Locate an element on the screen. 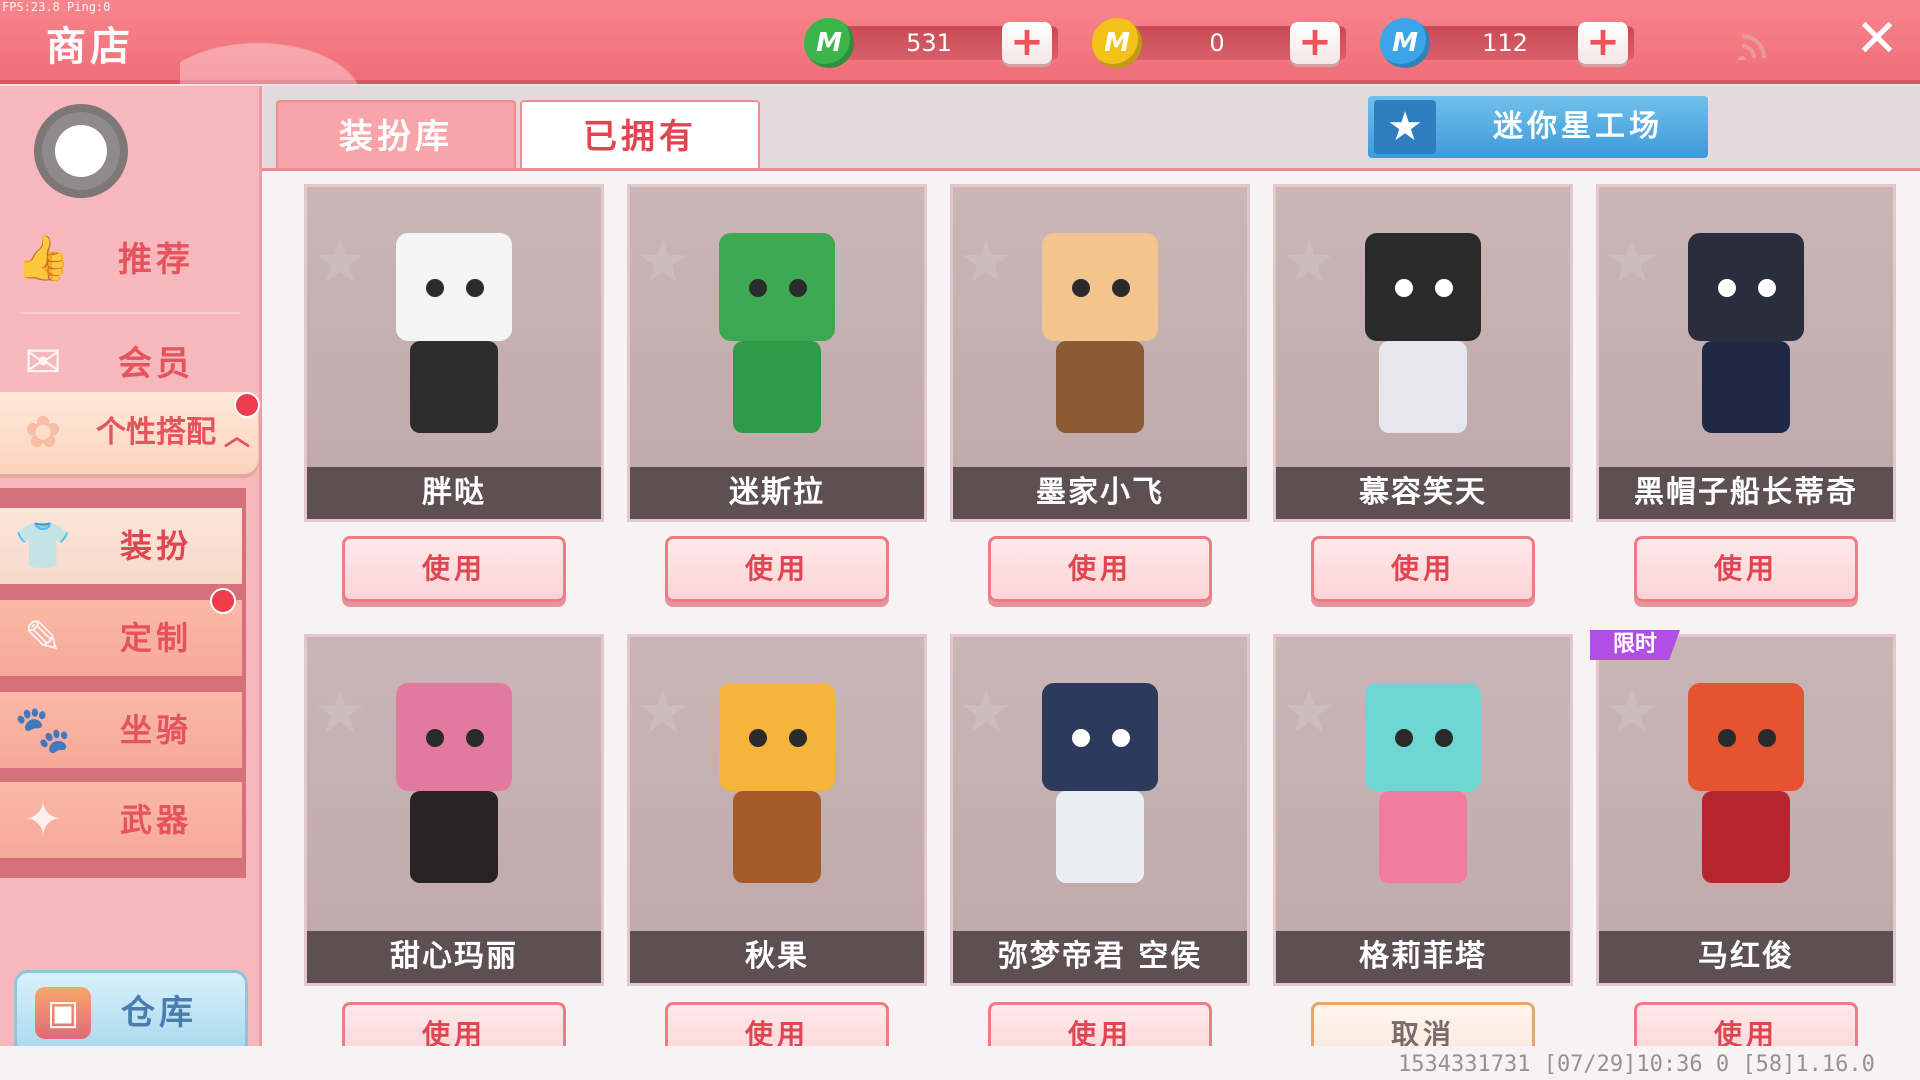 The height and width of the screenshot is (1080, 1920). vip-card-icon: ✉ is located at coordinates (43, 362).